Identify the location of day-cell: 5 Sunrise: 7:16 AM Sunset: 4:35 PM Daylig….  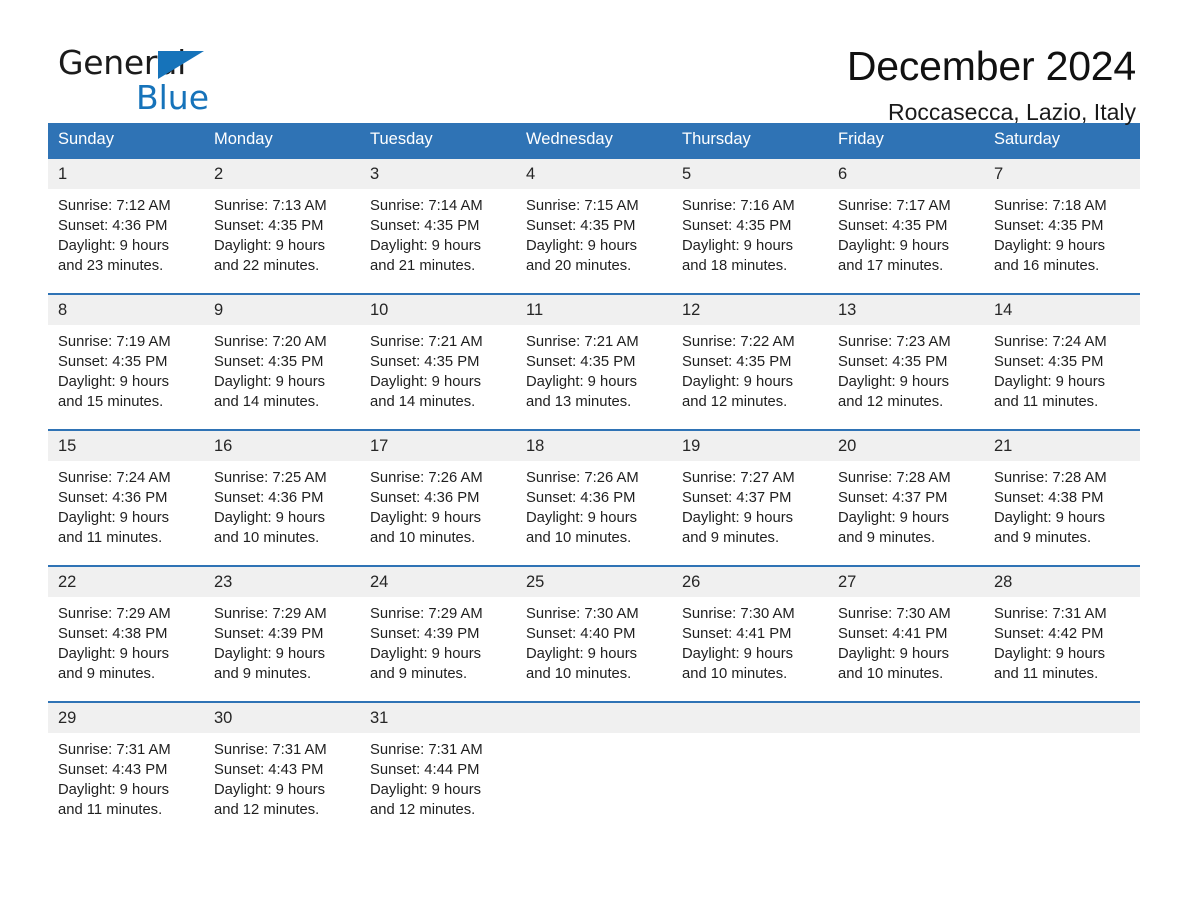
(750, 215).